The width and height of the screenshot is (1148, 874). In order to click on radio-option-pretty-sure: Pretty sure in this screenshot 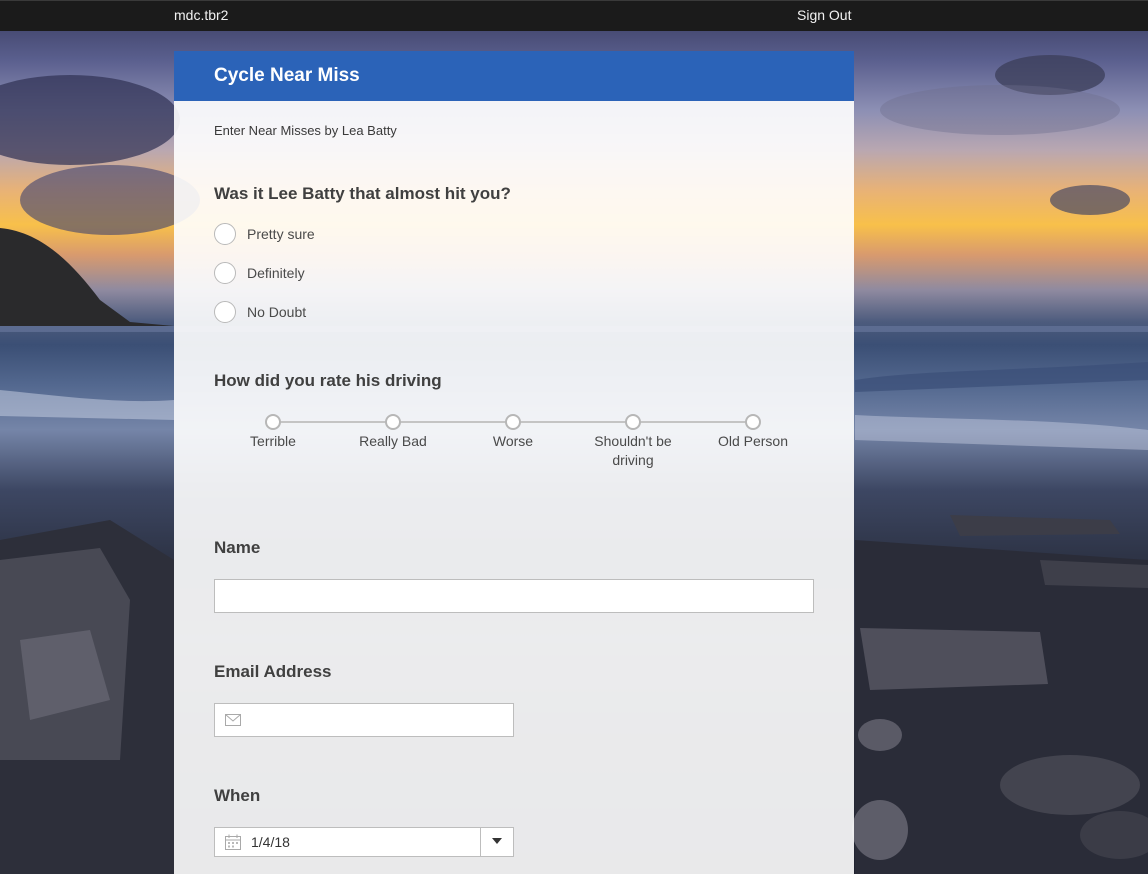, I will do `click(264, 234)`.